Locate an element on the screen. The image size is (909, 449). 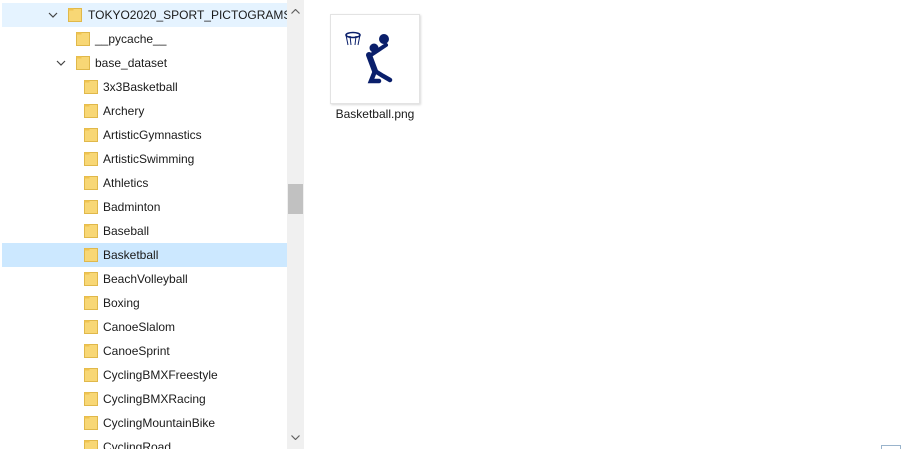
tree-item-baseball: Baseball is located at coordinates (144, 231).